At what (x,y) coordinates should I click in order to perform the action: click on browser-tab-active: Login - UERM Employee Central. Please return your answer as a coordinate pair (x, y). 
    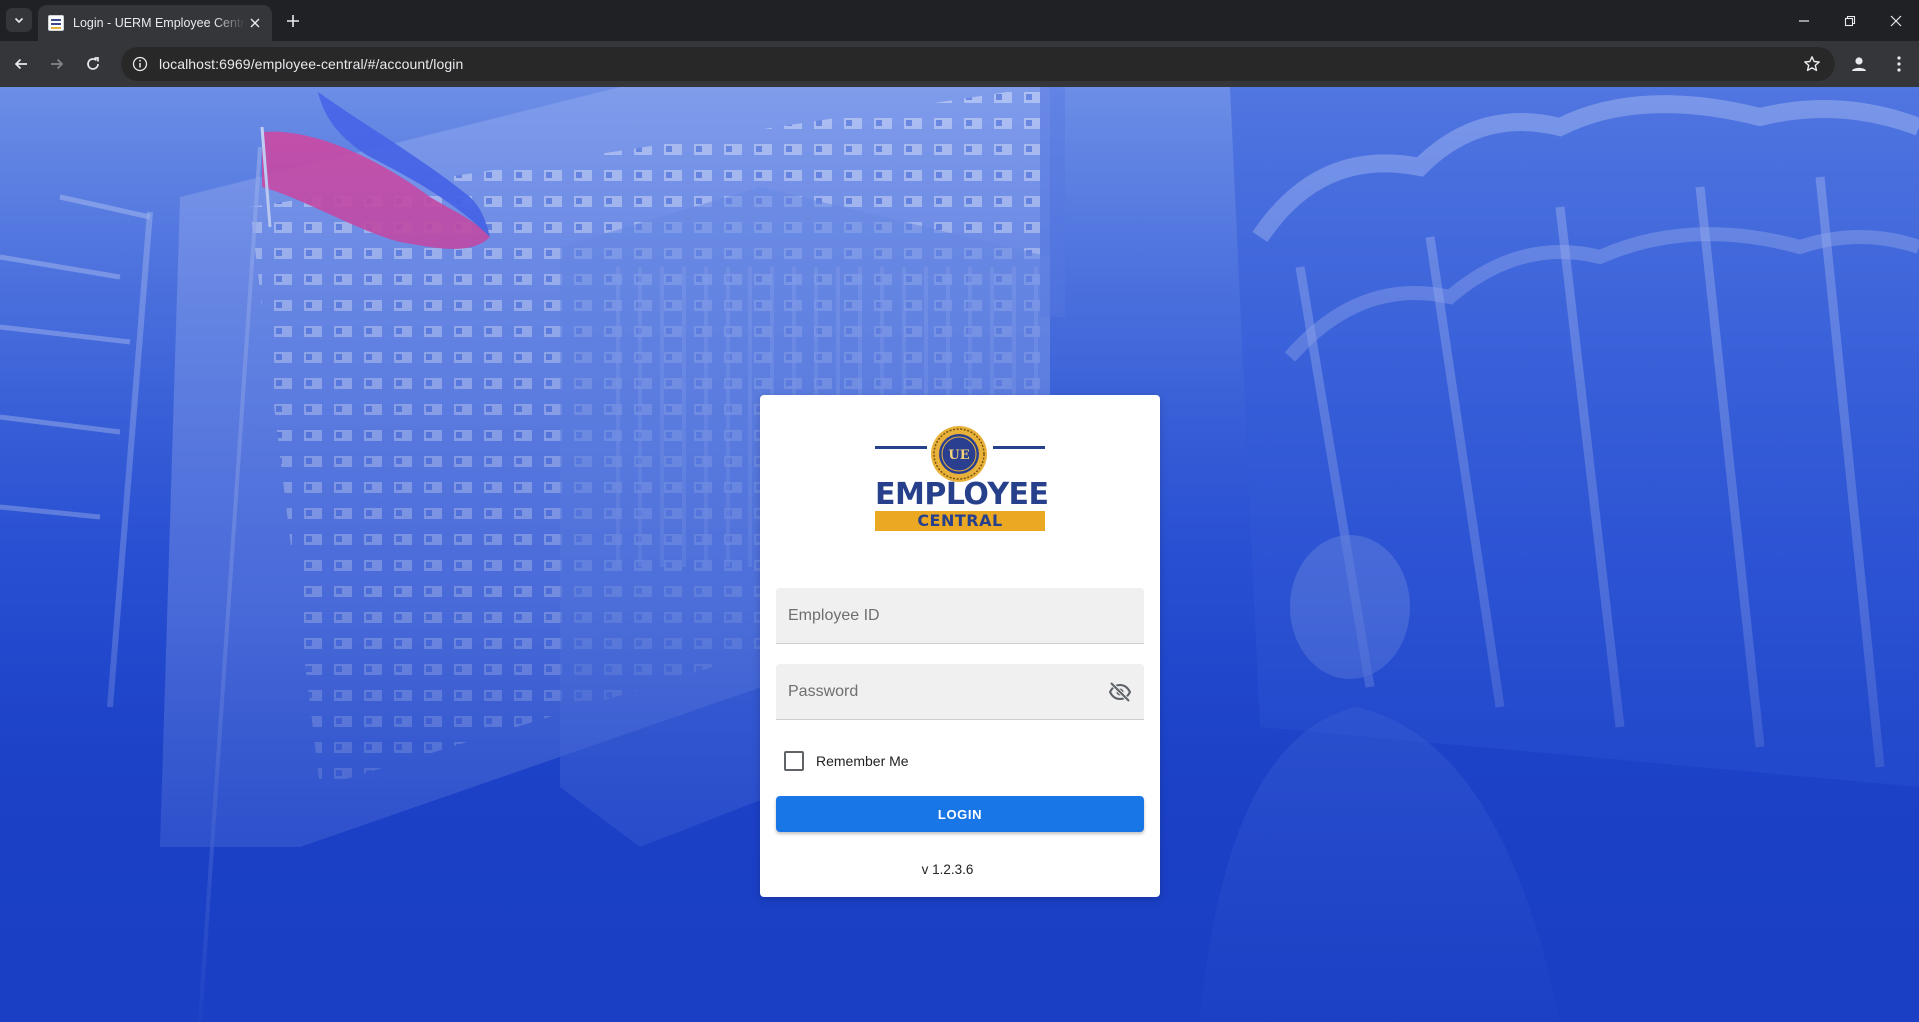
    Looking at the image, I should click on (155, 23).